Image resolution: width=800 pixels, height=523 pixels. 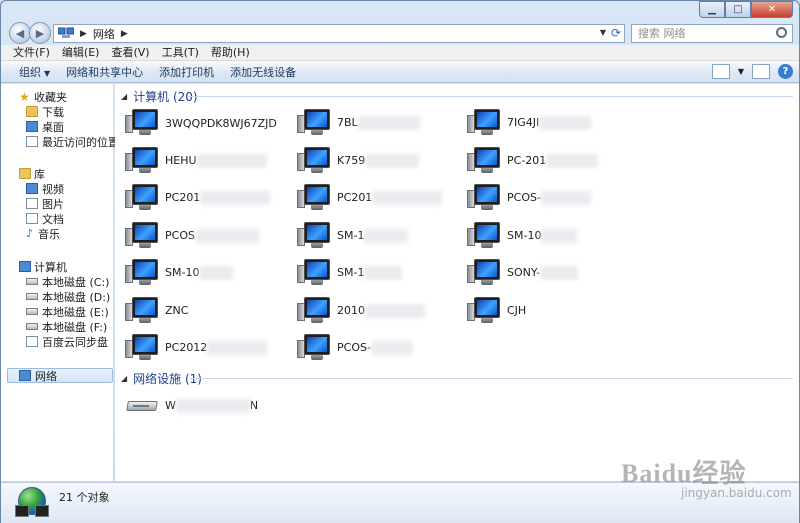 I want to click on menu-help: 帮助(H), so click(x=230, y=52).